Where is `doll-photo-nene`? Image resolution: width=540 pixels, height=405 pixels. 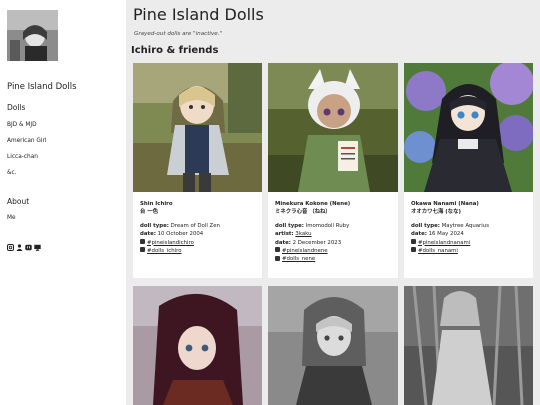
doll-photo-nene is located at coordinates (333, 127).